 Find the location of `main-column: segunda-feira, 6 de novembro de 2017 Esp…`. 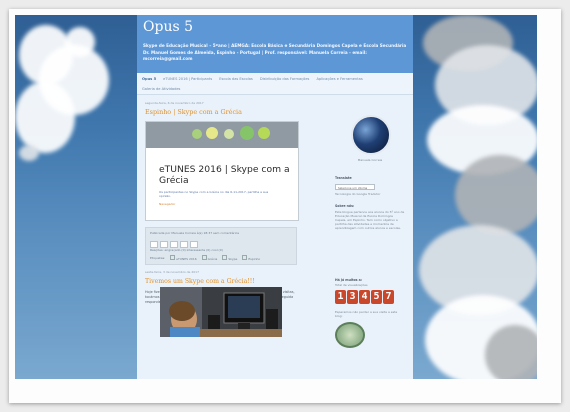

main-column: segunda-feira, 6 de novembro de 2017 Esp… is located at coordinates (229, 203).